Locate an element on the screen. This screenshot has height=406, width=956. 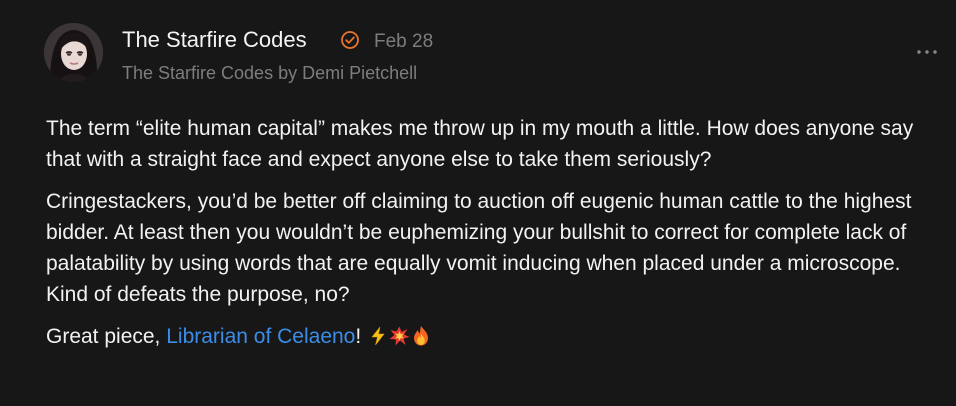
ellipsis-icon is located at coordinates (927, 52).